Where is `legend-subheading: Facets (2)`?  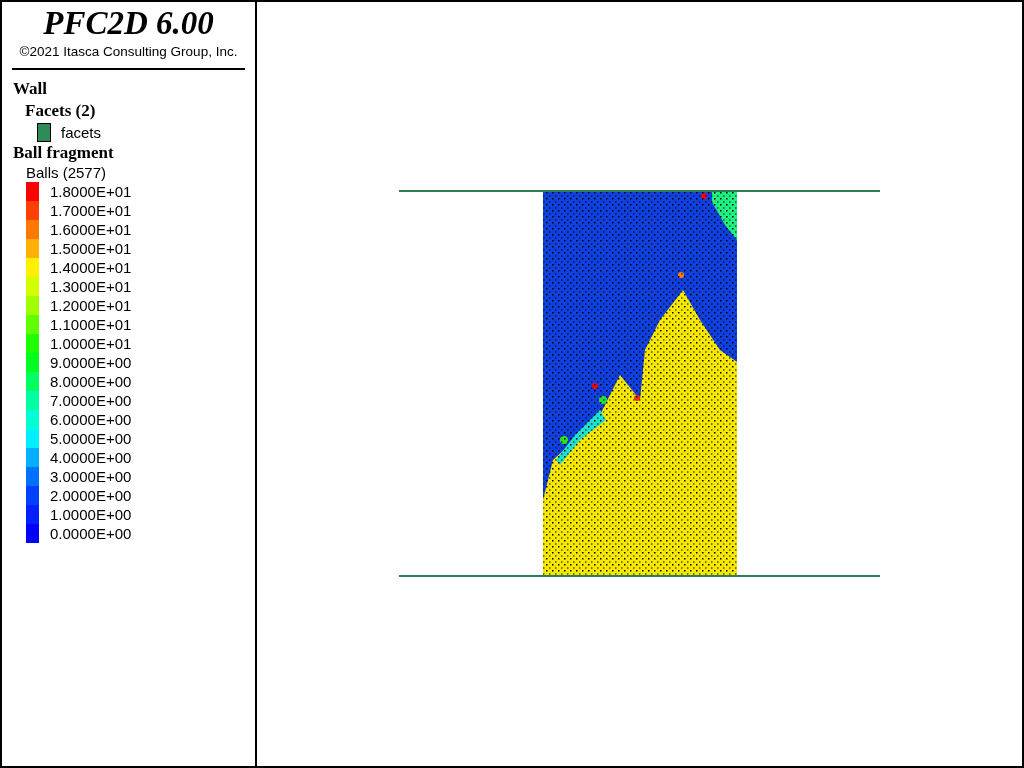 legend-subheading: Facets (2) is located at coordinates (60, 111).